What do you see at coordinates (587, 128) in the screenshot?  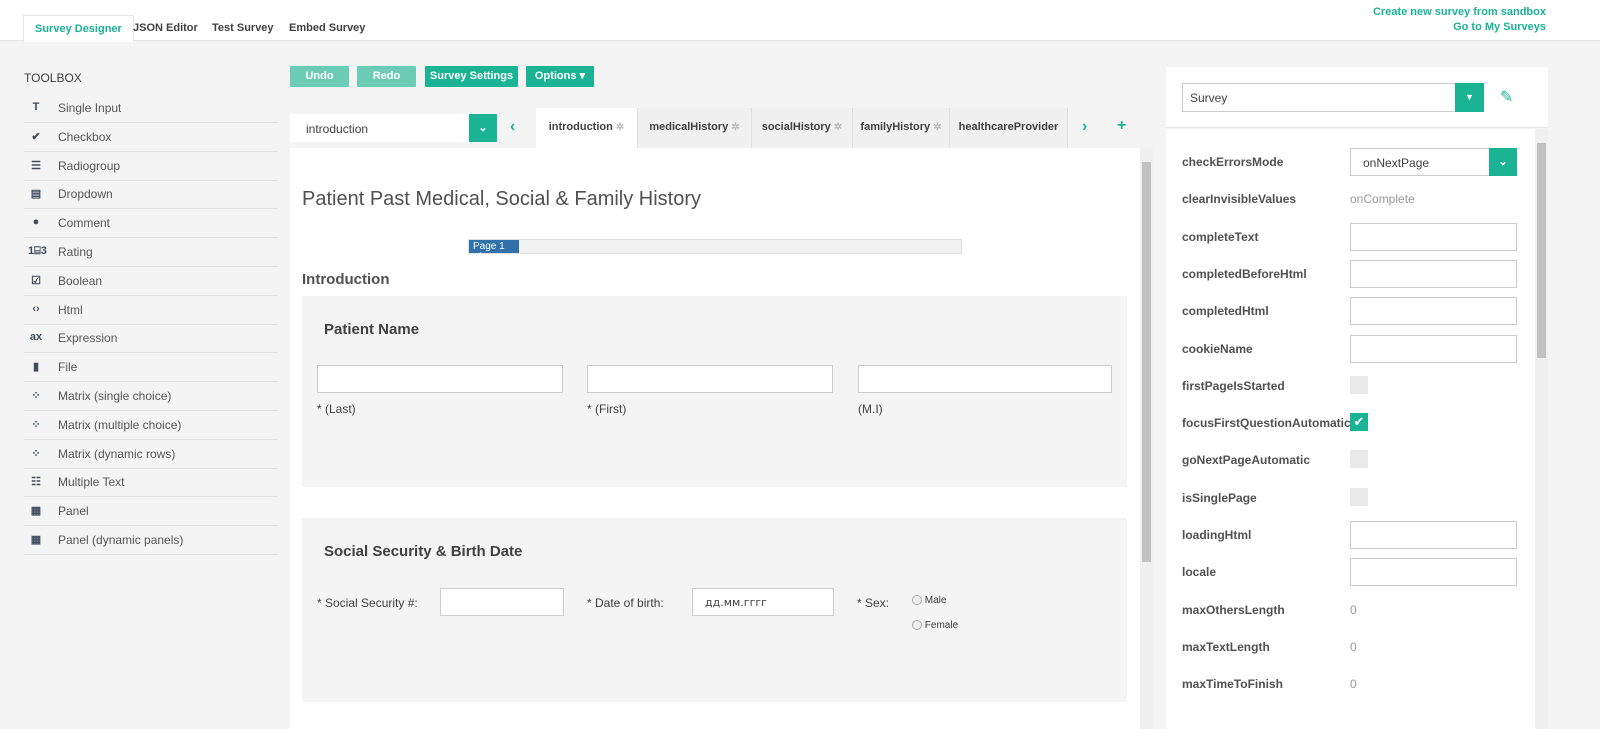 I see `page-tab: introduction ✲` at bounding box center [587, 128].